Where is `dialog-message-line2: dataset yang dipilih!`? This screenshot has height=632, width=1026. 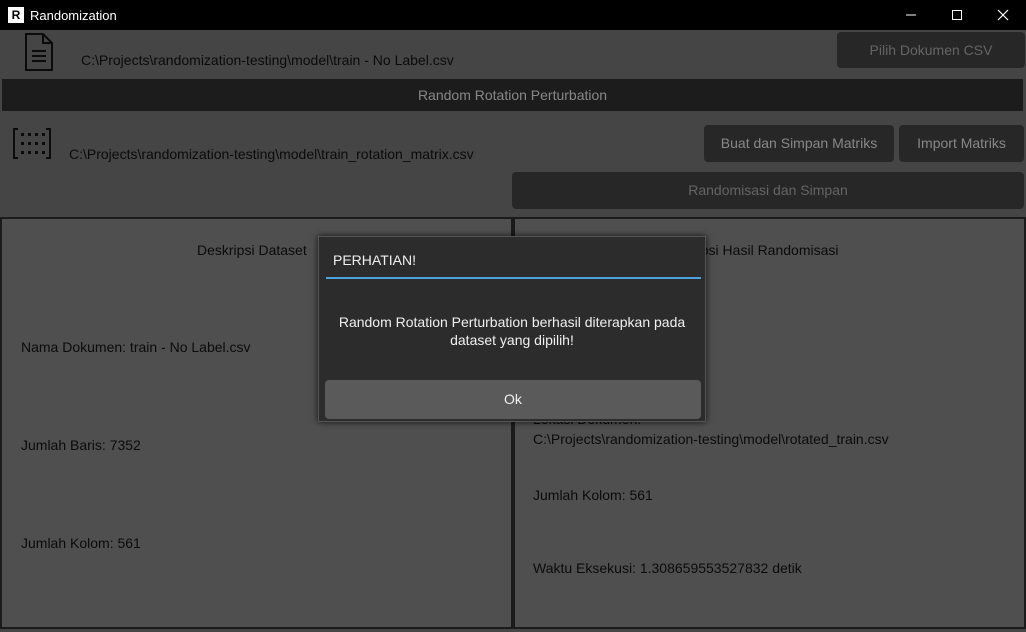 dialog-message-line2: dataset yang dipilih! is located at coordinates (512, 340).